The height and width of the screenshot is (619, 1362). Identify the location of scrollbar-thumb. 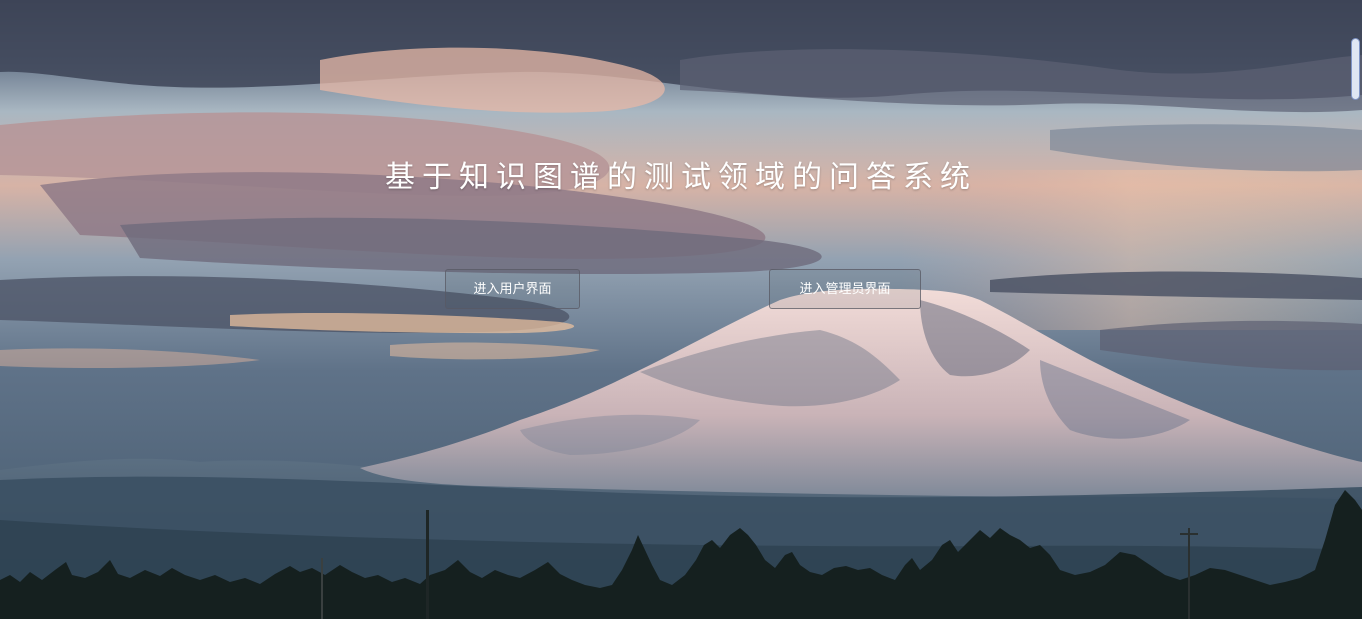
(1355, 69).